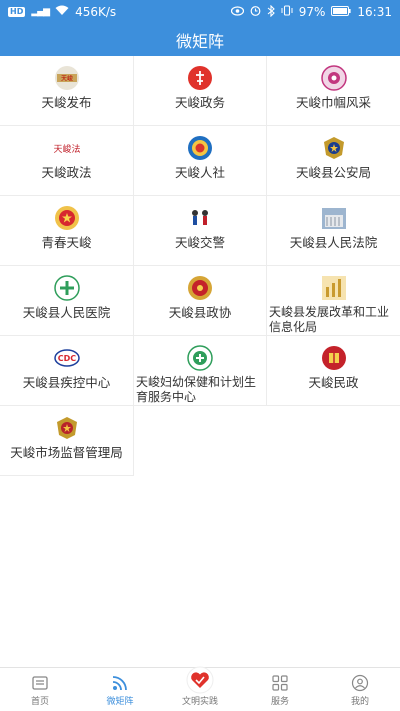  Describe the element at coordinates (287, 12) in the screenshot. I see `vibrate-icon` at that location.